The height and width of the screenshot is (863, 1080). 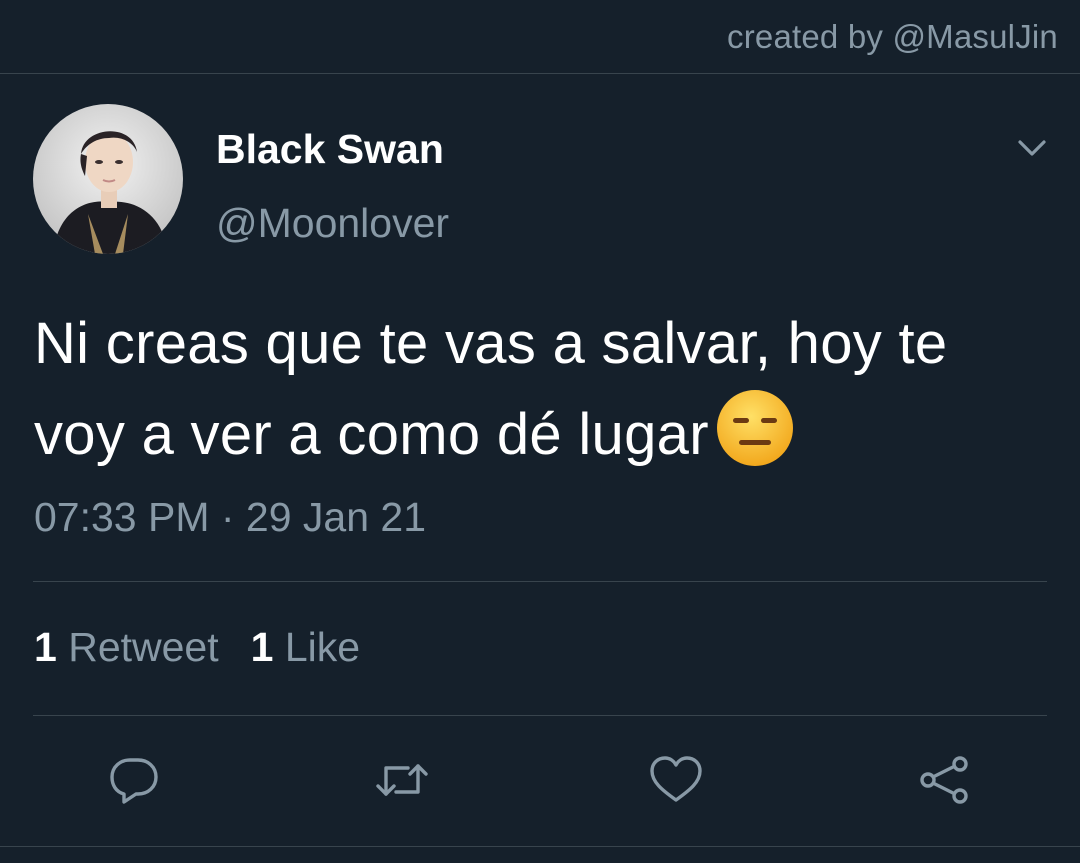 What do you see at coordinates (755, 440) in the screenshot?
I see `expressionless-face-emoji` at bounding box center [755, 440].